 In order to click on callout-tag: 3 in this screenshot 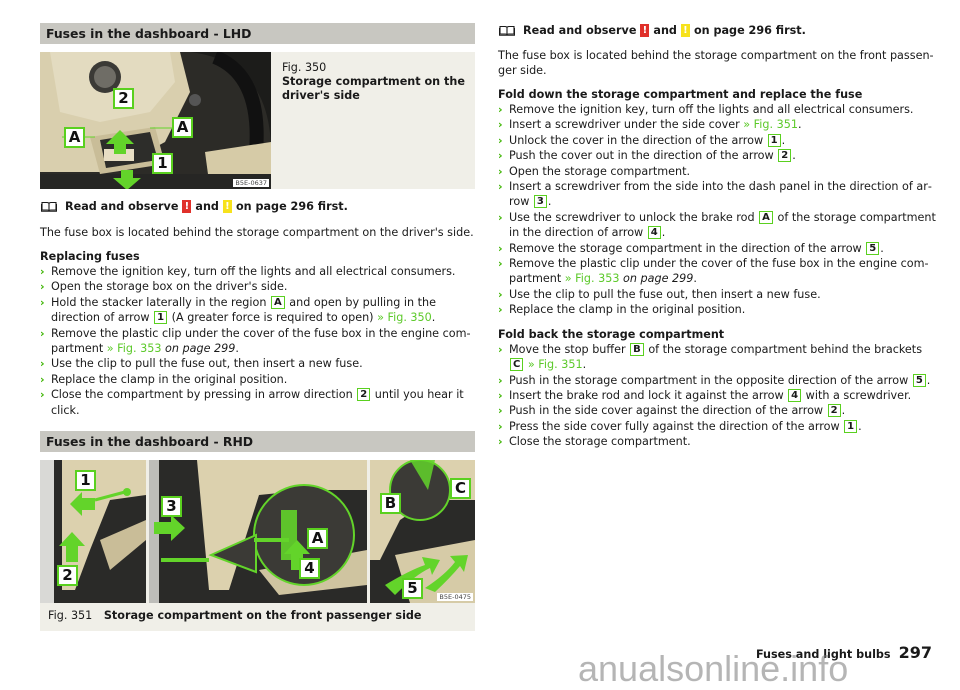, I will do `click(540, 202)`.